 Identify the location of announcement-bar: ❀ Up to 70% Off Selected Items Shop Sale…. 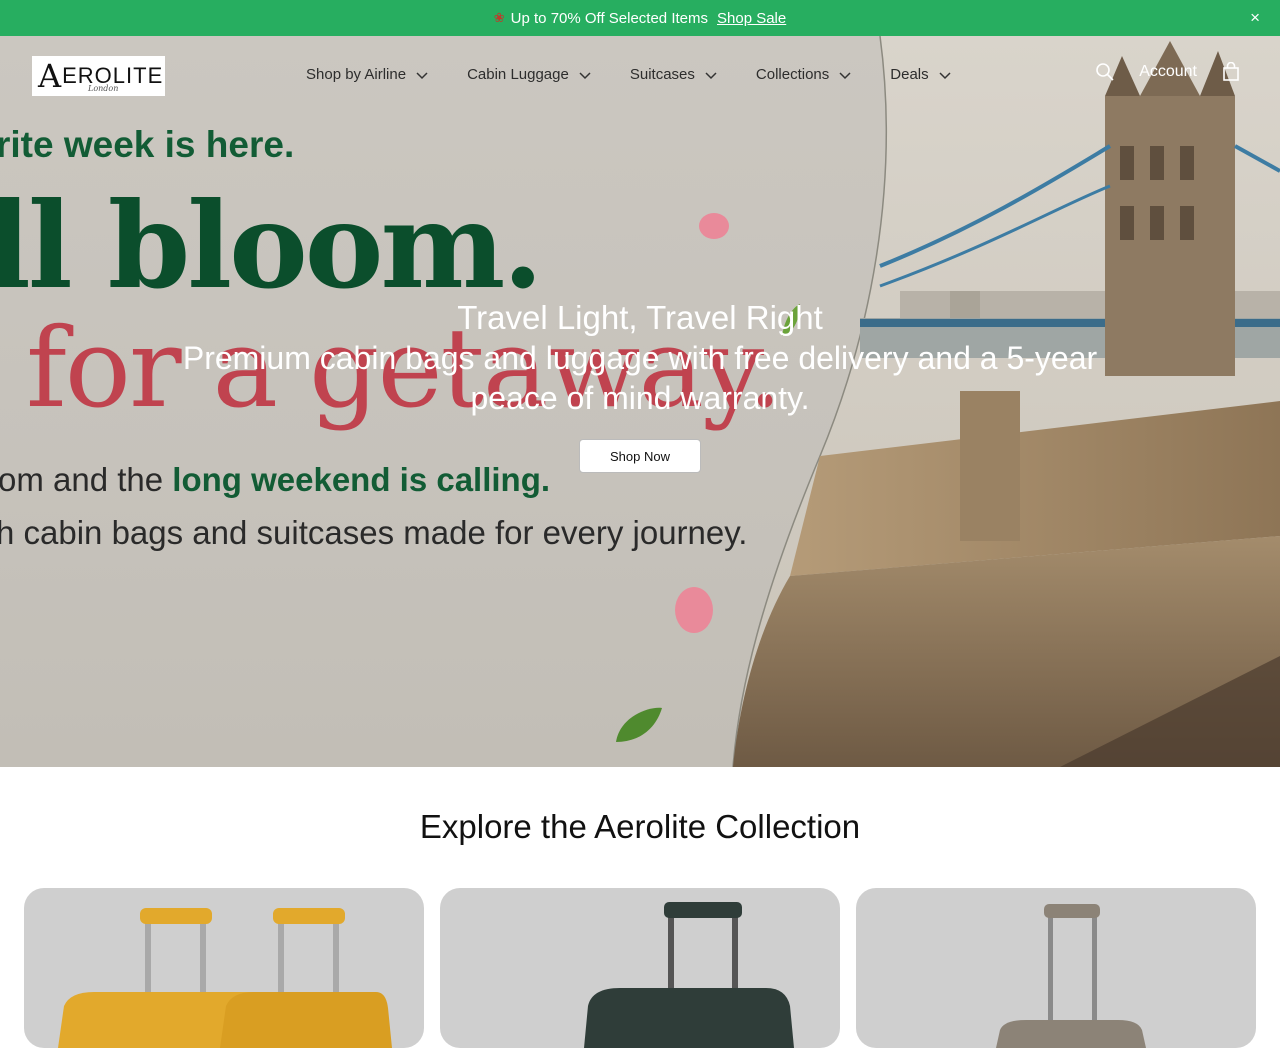
(640, 18).